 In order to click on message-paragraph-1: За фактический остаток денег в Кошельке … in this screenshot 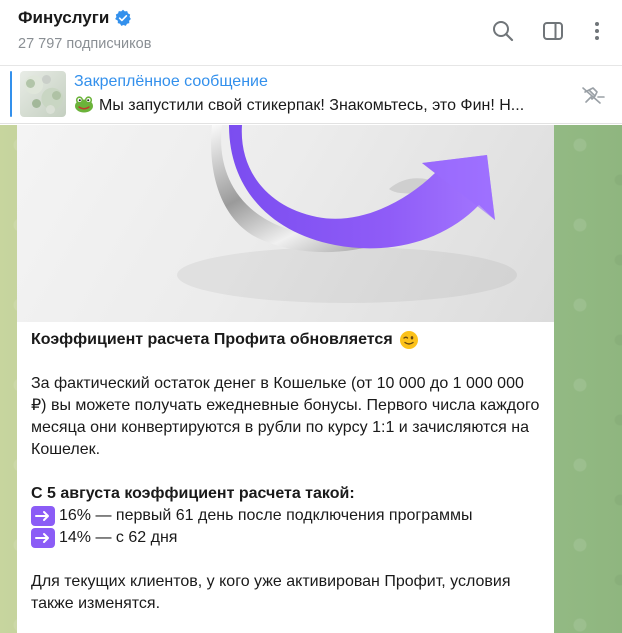, I will do `click(285, 416)`.